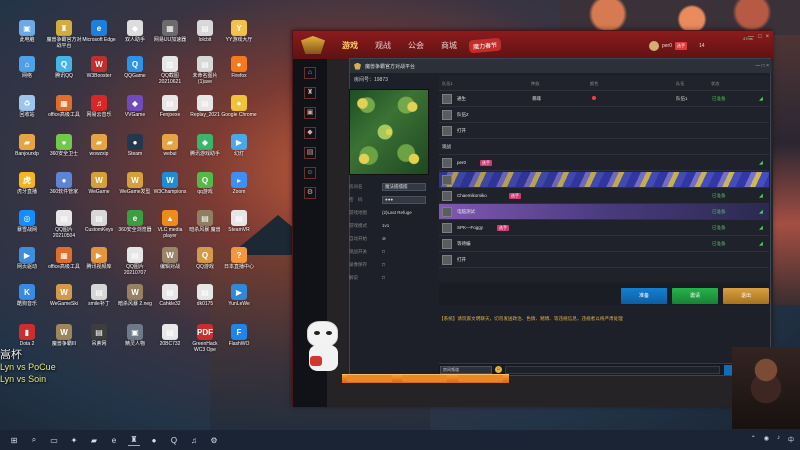 This screenshot has width=800, height=450. What do you see at coordinates (135, 342) in the screenshot?
I see `desktop-shortcut: ▣ 精灵人物` at bounding box center [135, 342].